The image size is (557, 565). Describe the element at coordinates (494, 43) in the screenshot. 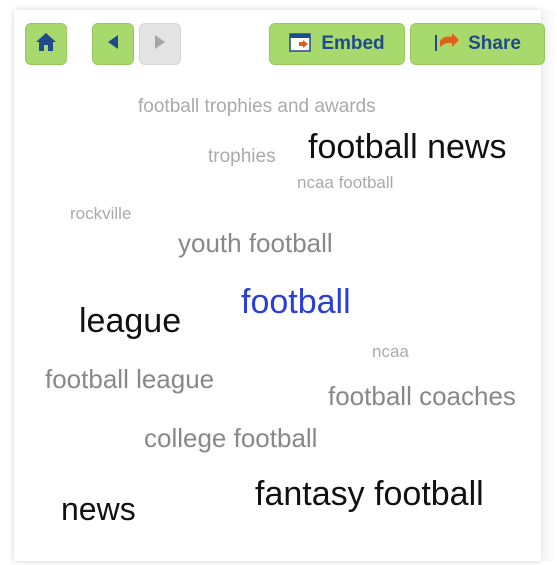

I see `share-label: Share` at that location.